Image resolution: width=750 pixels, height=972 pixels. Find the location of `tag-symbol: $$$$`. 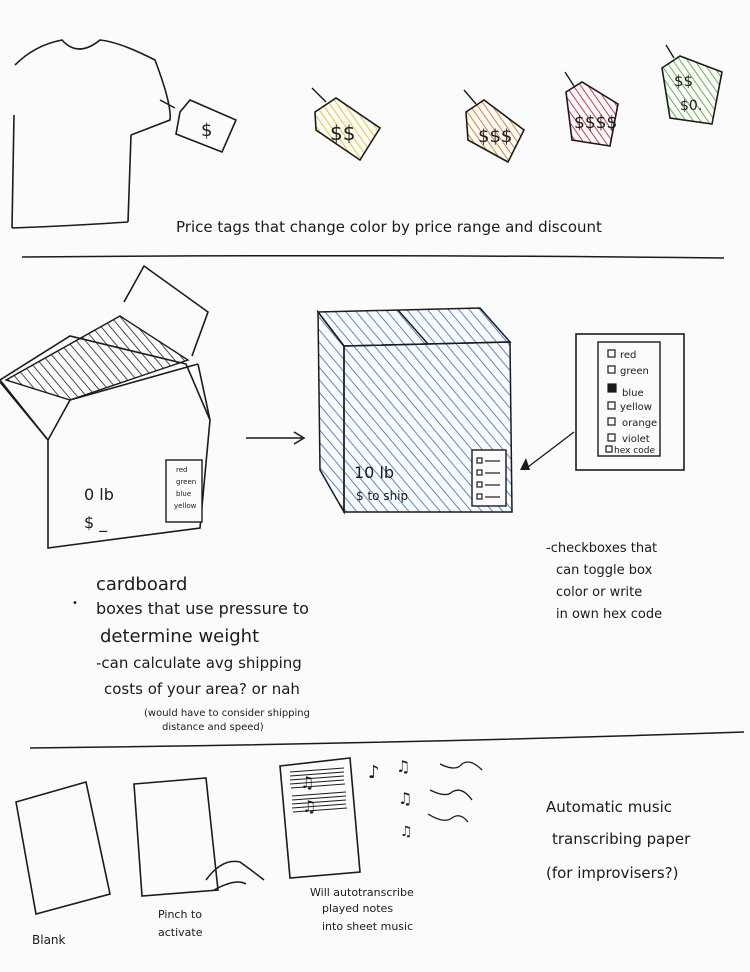

tag-symbol: $$$$ is located at coordinates (595, 123).